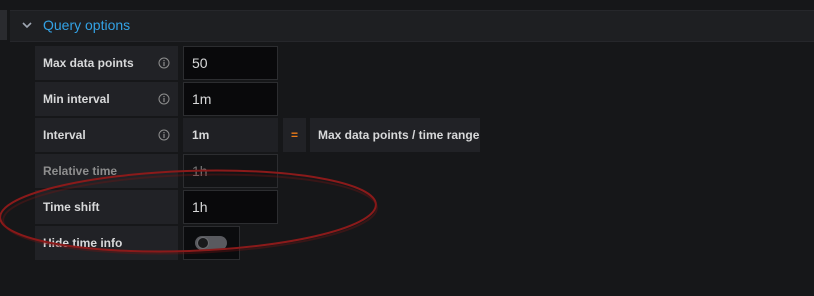  I want to click on interval-label-text: Interval, so click(64, 135).